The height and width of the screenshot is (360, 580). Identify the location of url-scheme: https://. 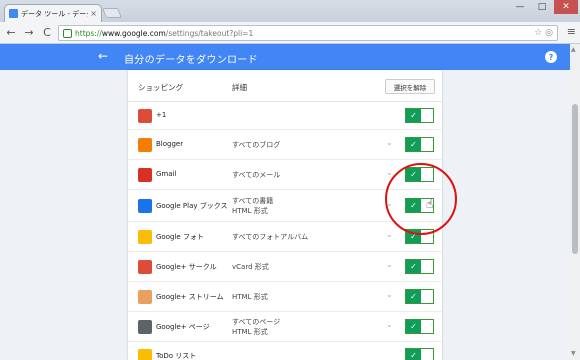
(88, 33).